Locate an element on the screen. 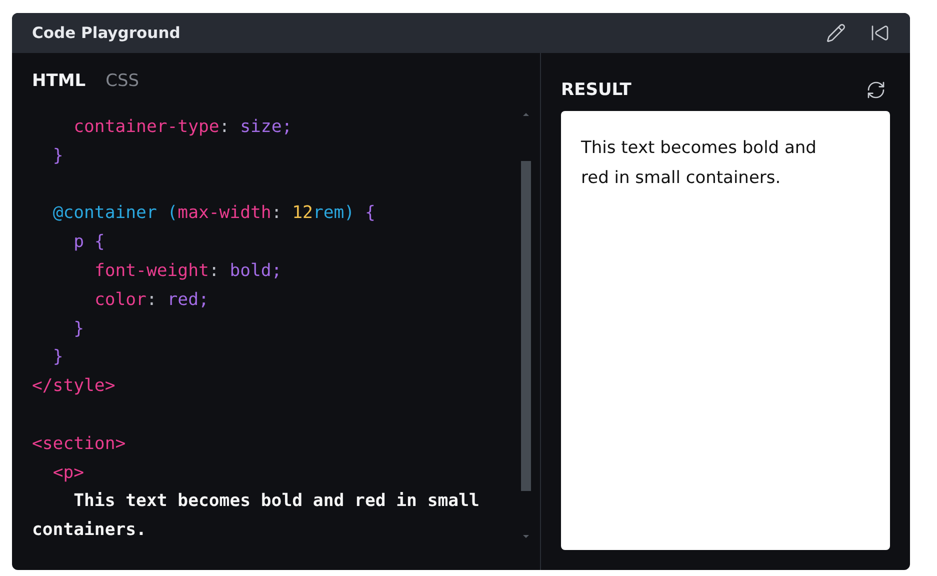 Image resolution: width=937 pixels, height=576 pixels. code-line: p { is located at coordinates (89, 242).